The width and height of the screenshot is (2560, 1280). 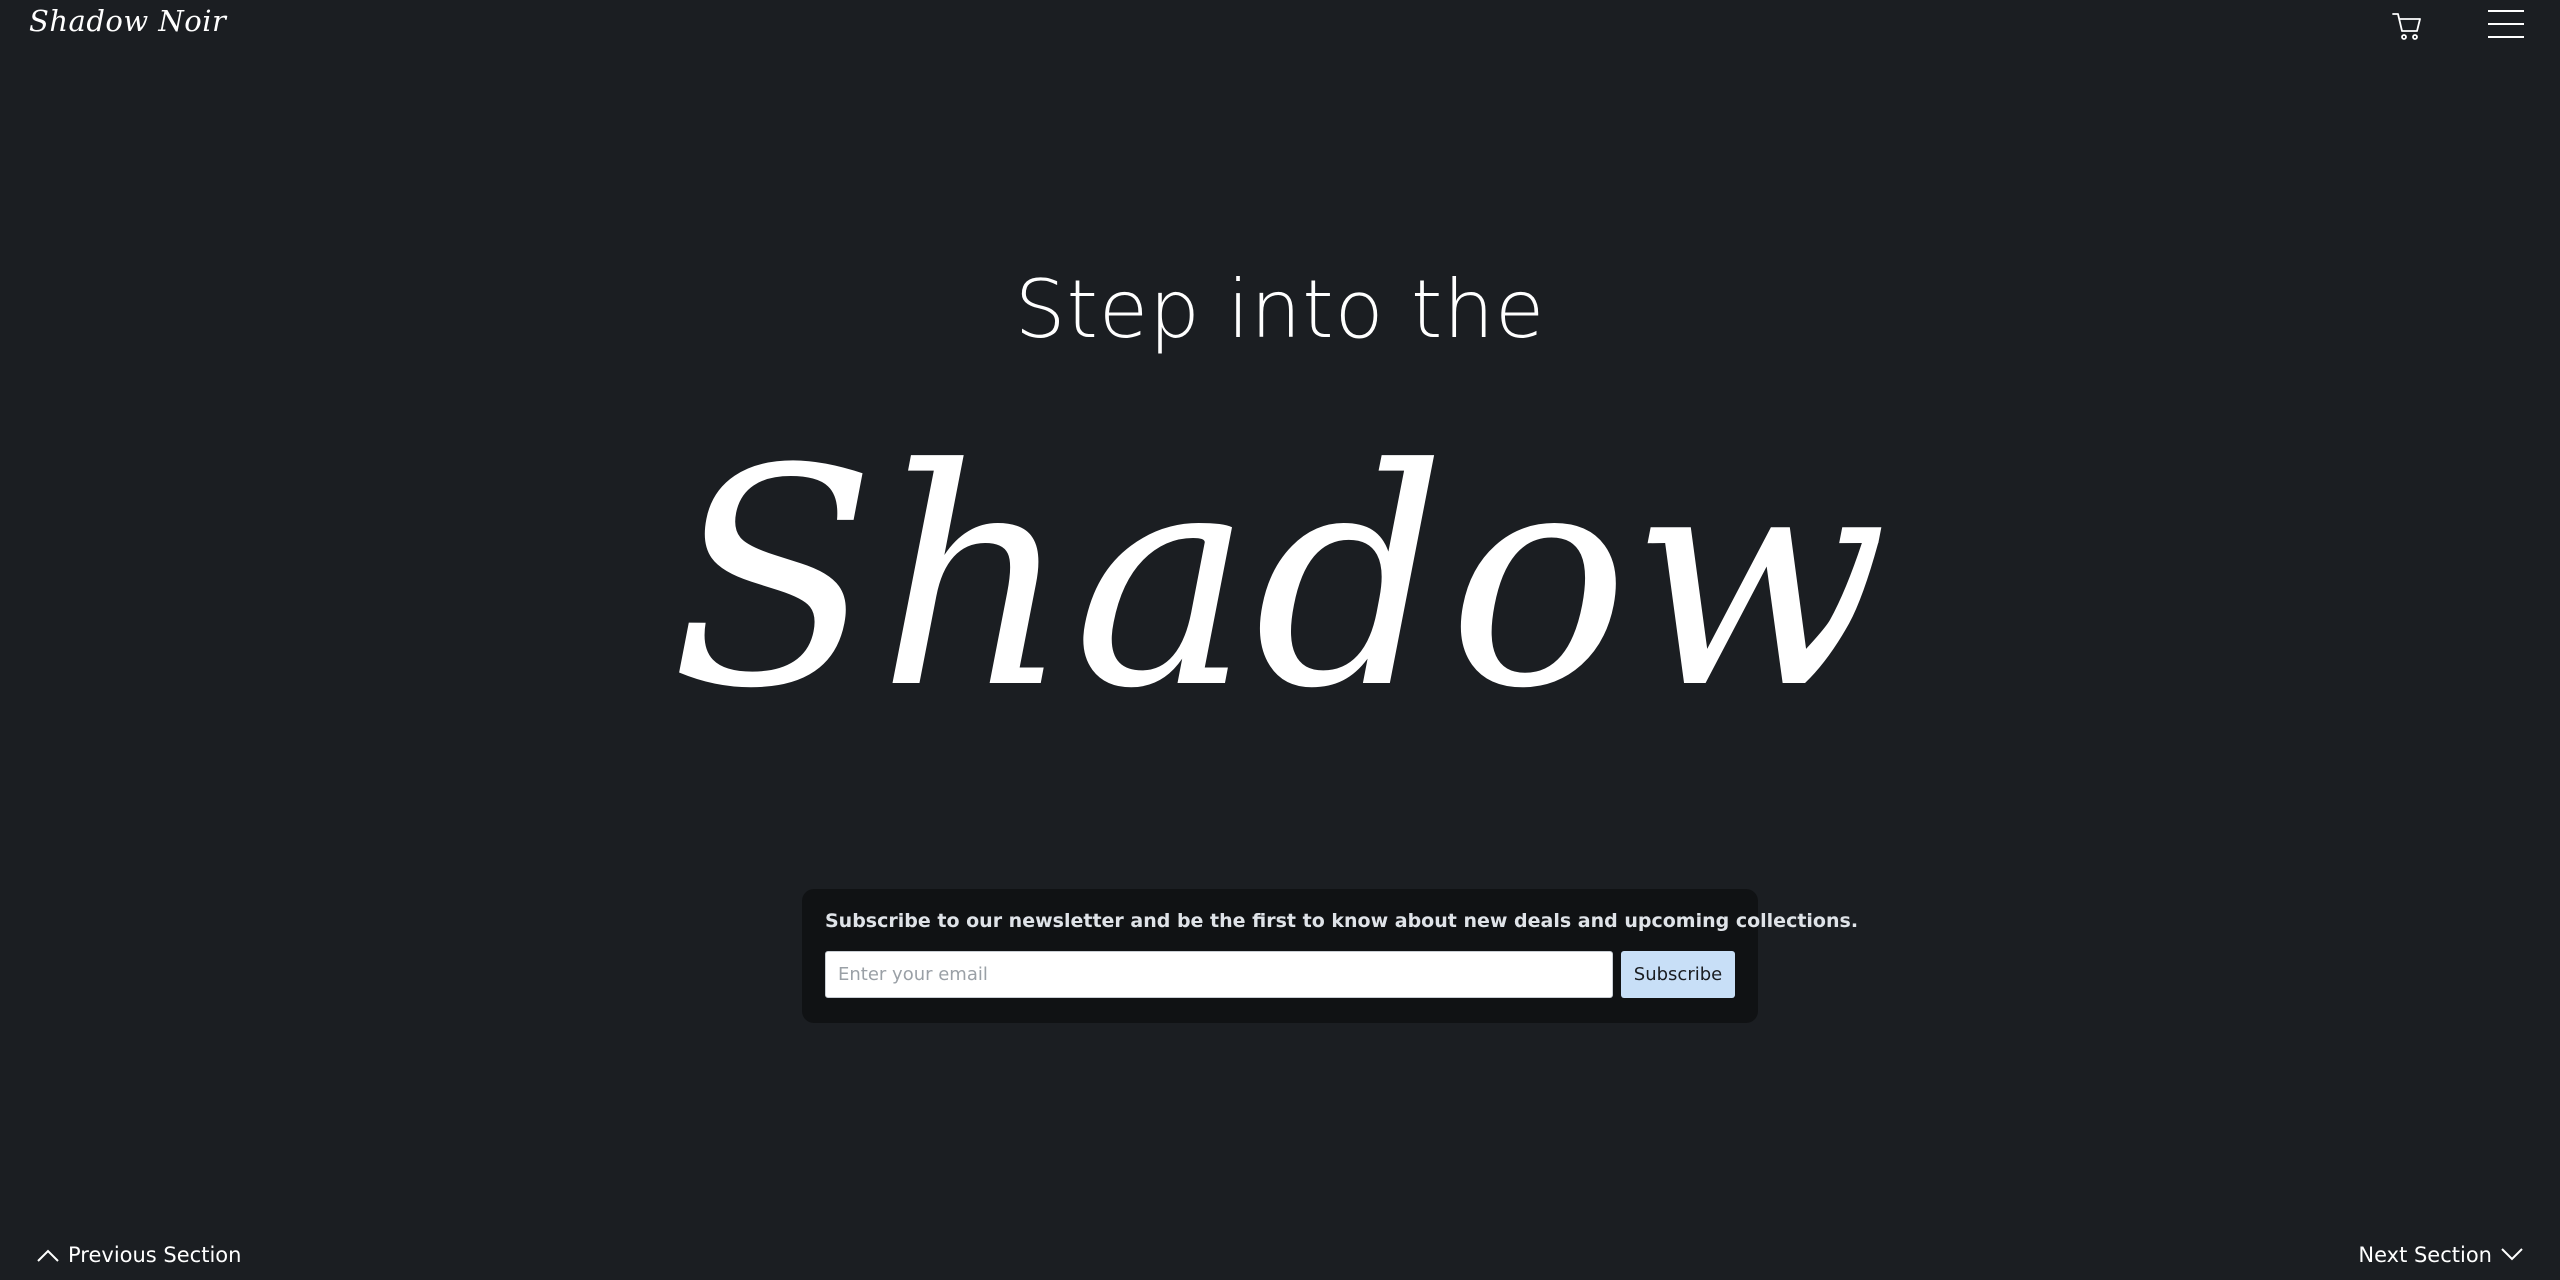 I want to click on hamburger-menu-icon, so click(x=2506, y=24).